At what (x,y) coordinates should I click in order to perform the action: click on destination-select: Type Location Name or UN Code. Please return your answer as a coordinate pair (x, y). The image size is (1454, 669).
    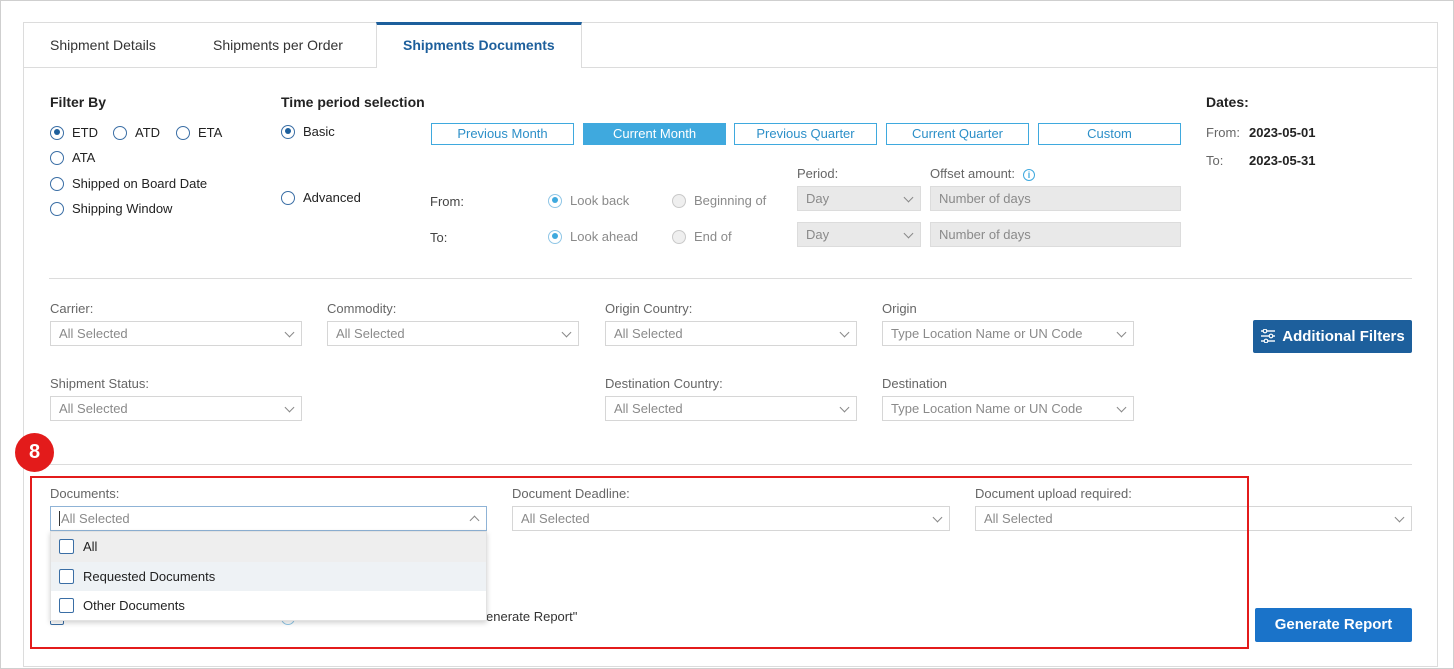
    Looking at the image, I should click on (1008, 408).